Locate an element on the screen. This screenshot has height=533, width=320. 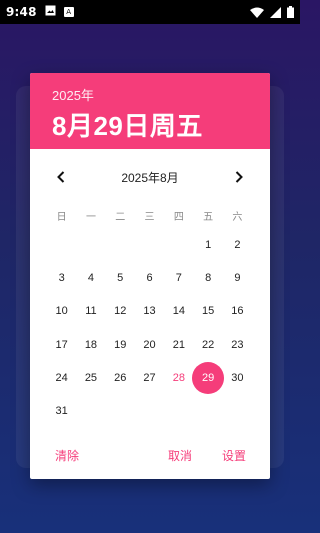
day-cell: 24 is located at coordinates (61, 377).